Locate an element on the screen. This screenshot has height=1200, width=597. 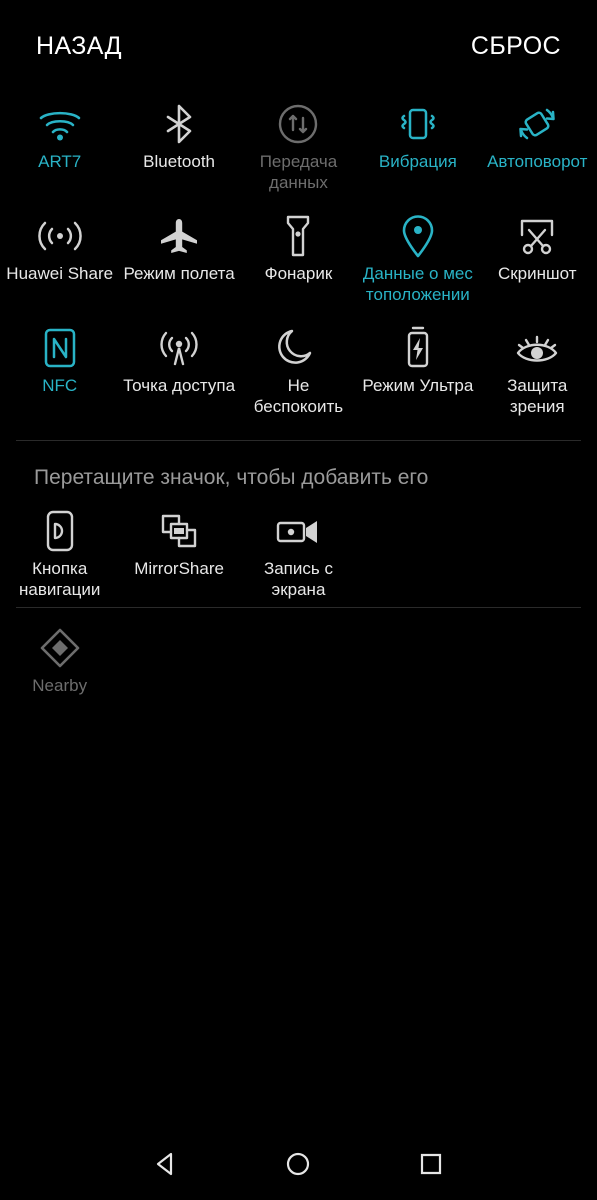
toggle-label: Данные о мес тоположении is located at coordinates (417, 284).